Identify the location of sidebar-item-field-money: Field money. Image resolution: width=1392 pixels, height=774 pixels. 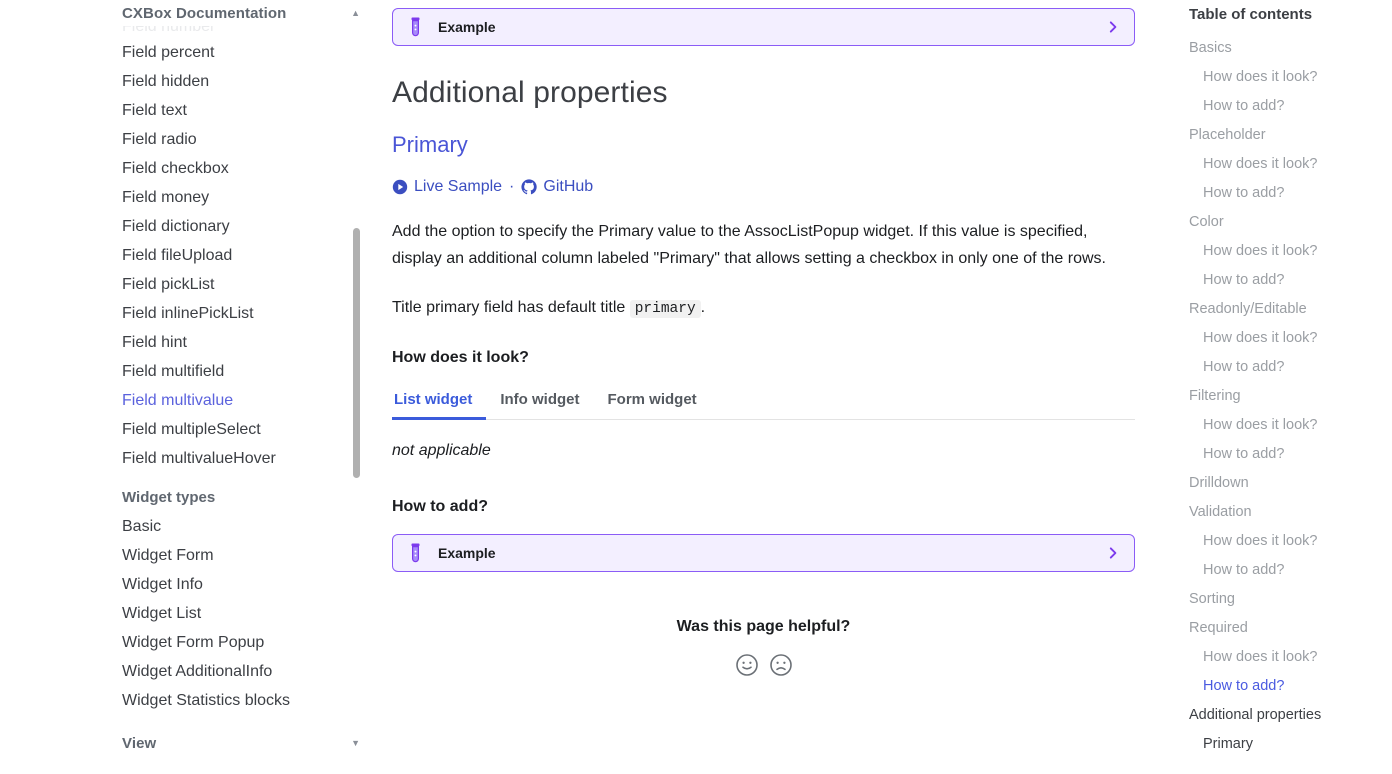
(196, 197).